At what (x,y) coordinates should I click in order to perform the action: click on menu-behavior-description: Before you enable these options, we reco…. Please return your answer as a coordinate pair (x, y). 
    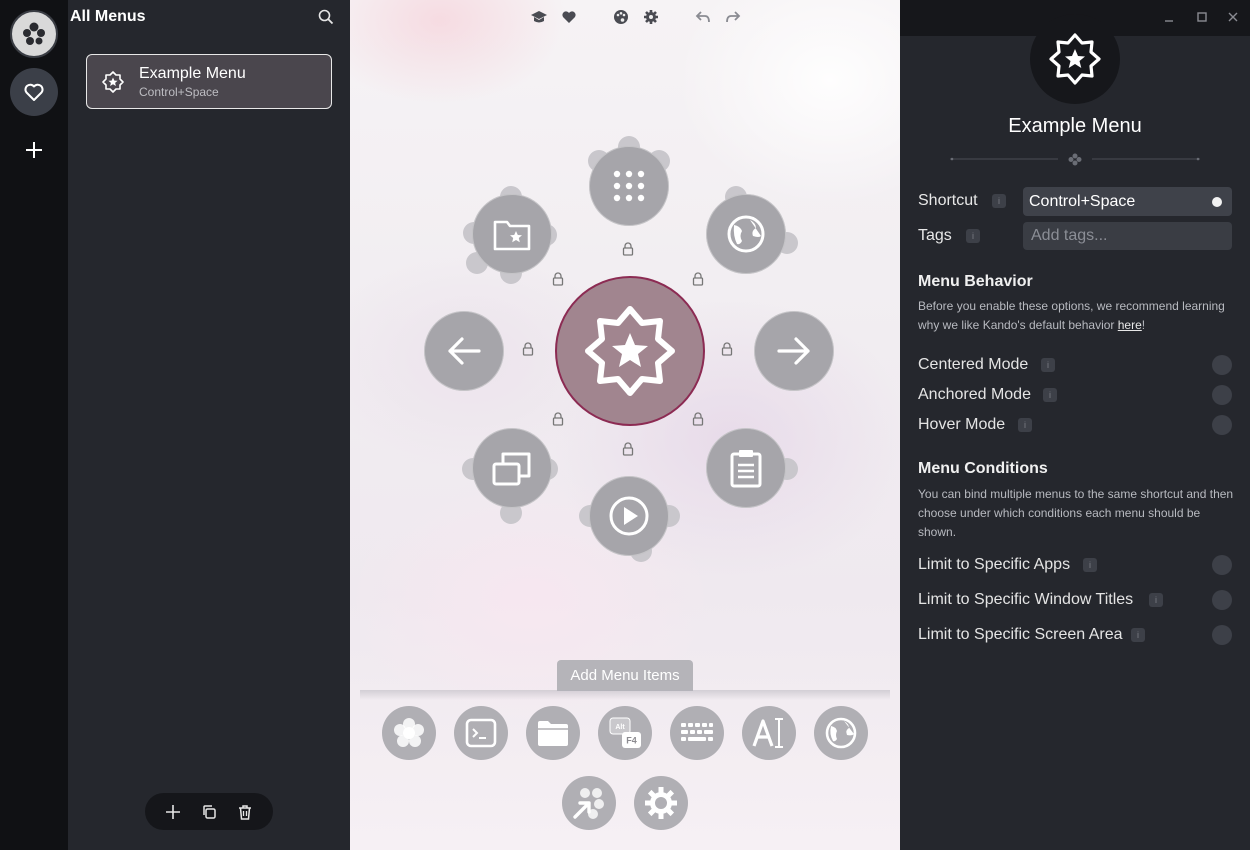
    Looking at the image, I should click on (1071, 315).